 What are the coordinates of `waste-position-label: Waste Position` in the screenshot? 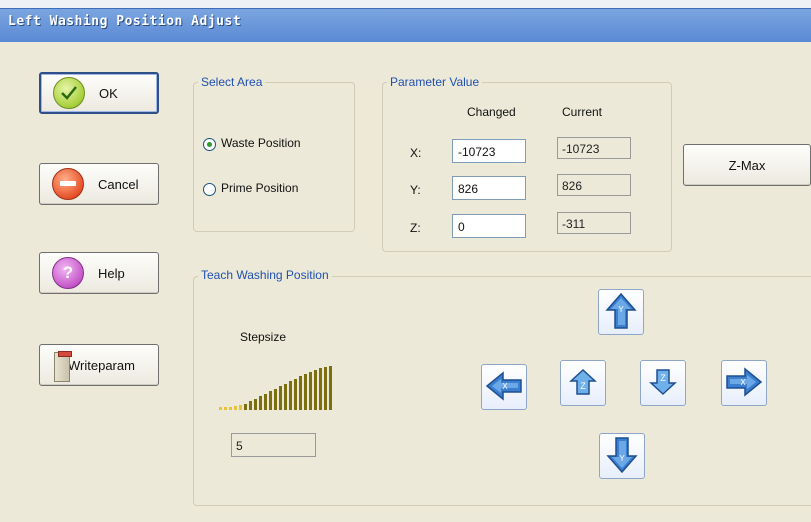 It's located at (261, 143).